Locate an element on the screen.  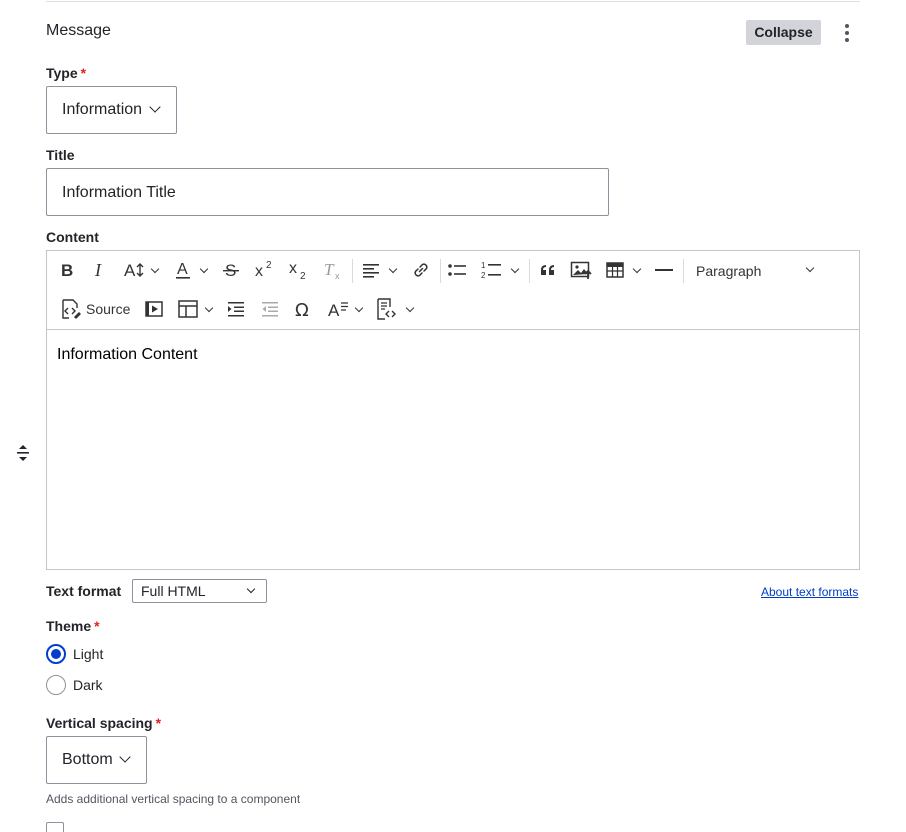
svg-text: I is located at coordinates (98, 270).